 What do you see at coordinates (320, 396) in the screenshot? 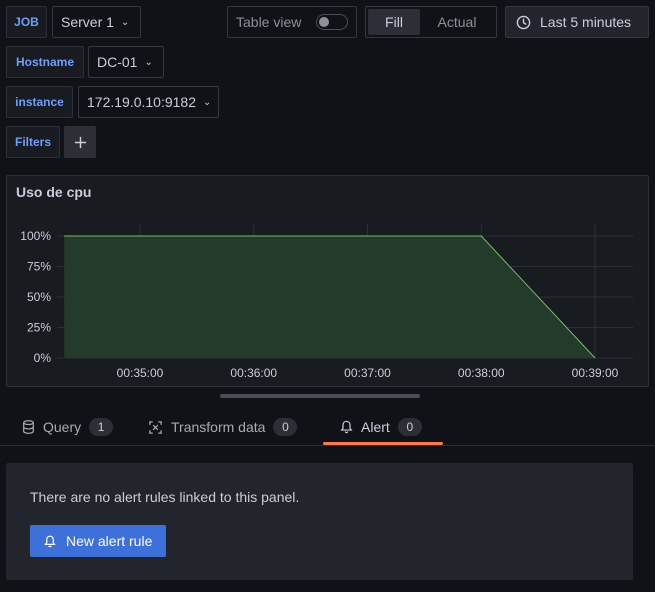
I see `splitter-handle` at bounding box center [320, 396].